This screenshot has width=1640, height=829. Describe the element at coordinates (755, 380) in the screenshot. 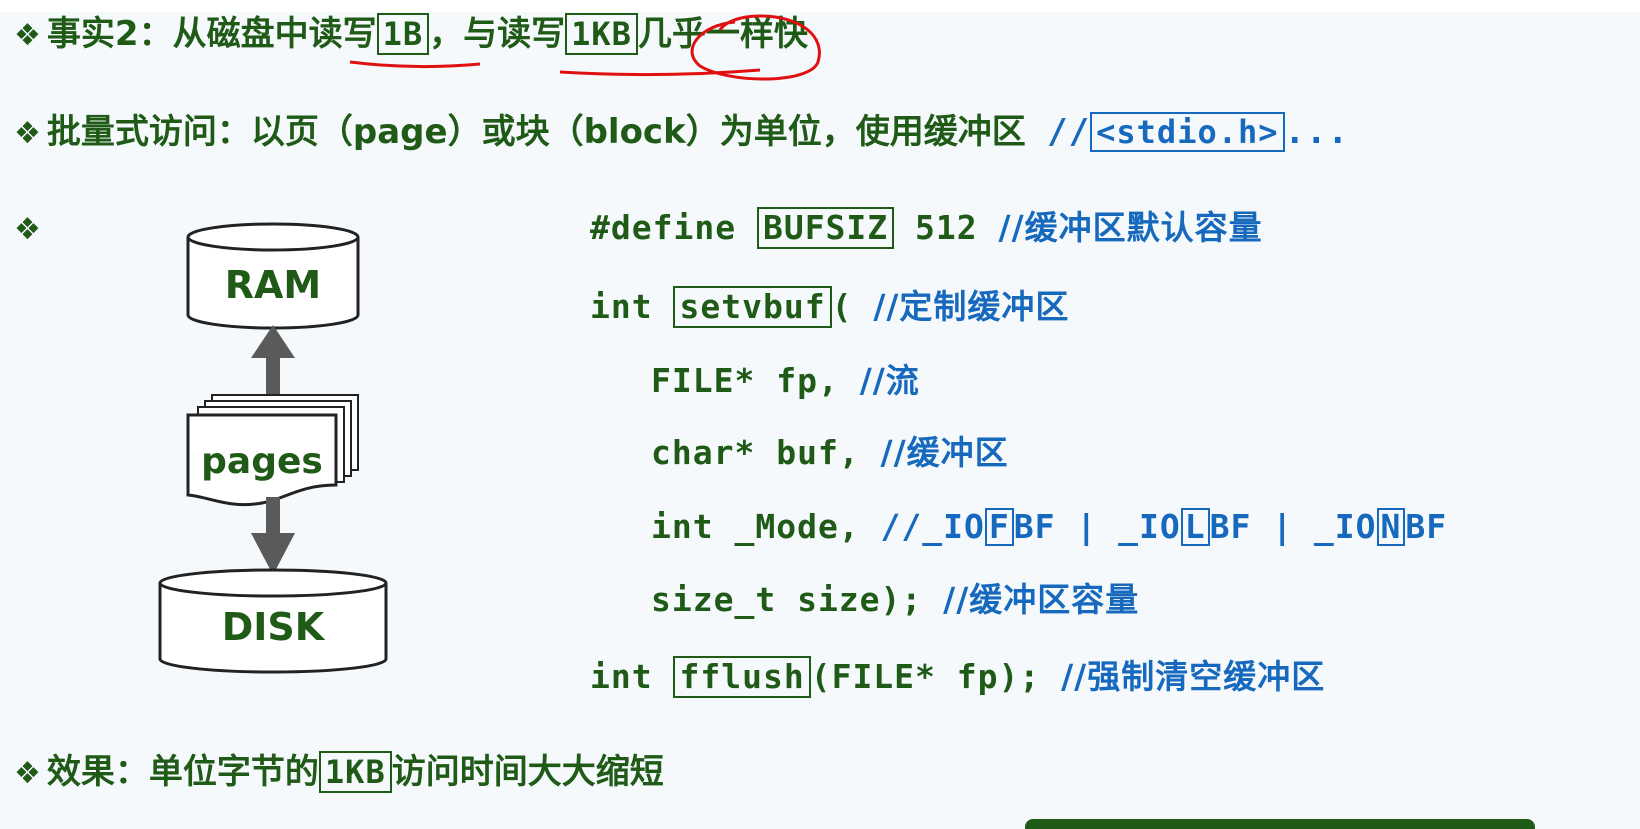

I see `code-param: FILE* fp,` at that location.